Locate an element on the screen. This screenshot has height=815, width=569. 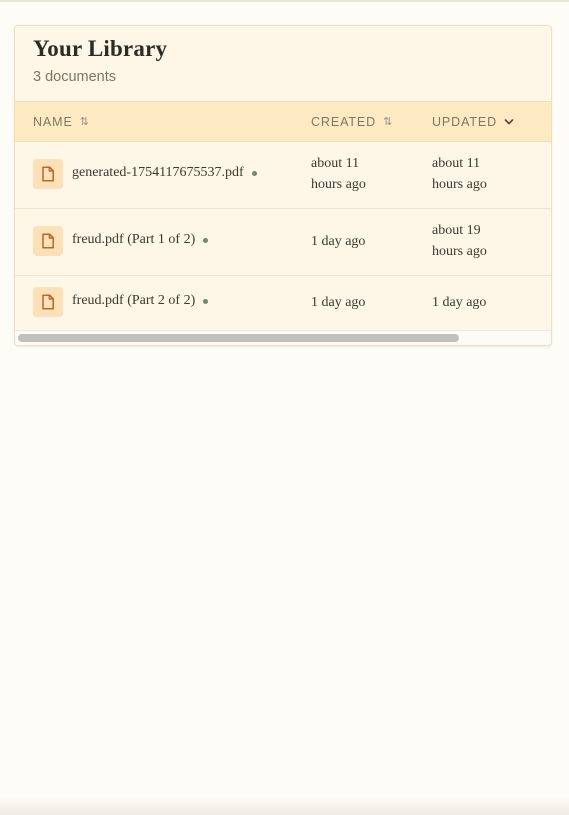
created-cell: about 11 hours ago is located at coordinates (338, 174).